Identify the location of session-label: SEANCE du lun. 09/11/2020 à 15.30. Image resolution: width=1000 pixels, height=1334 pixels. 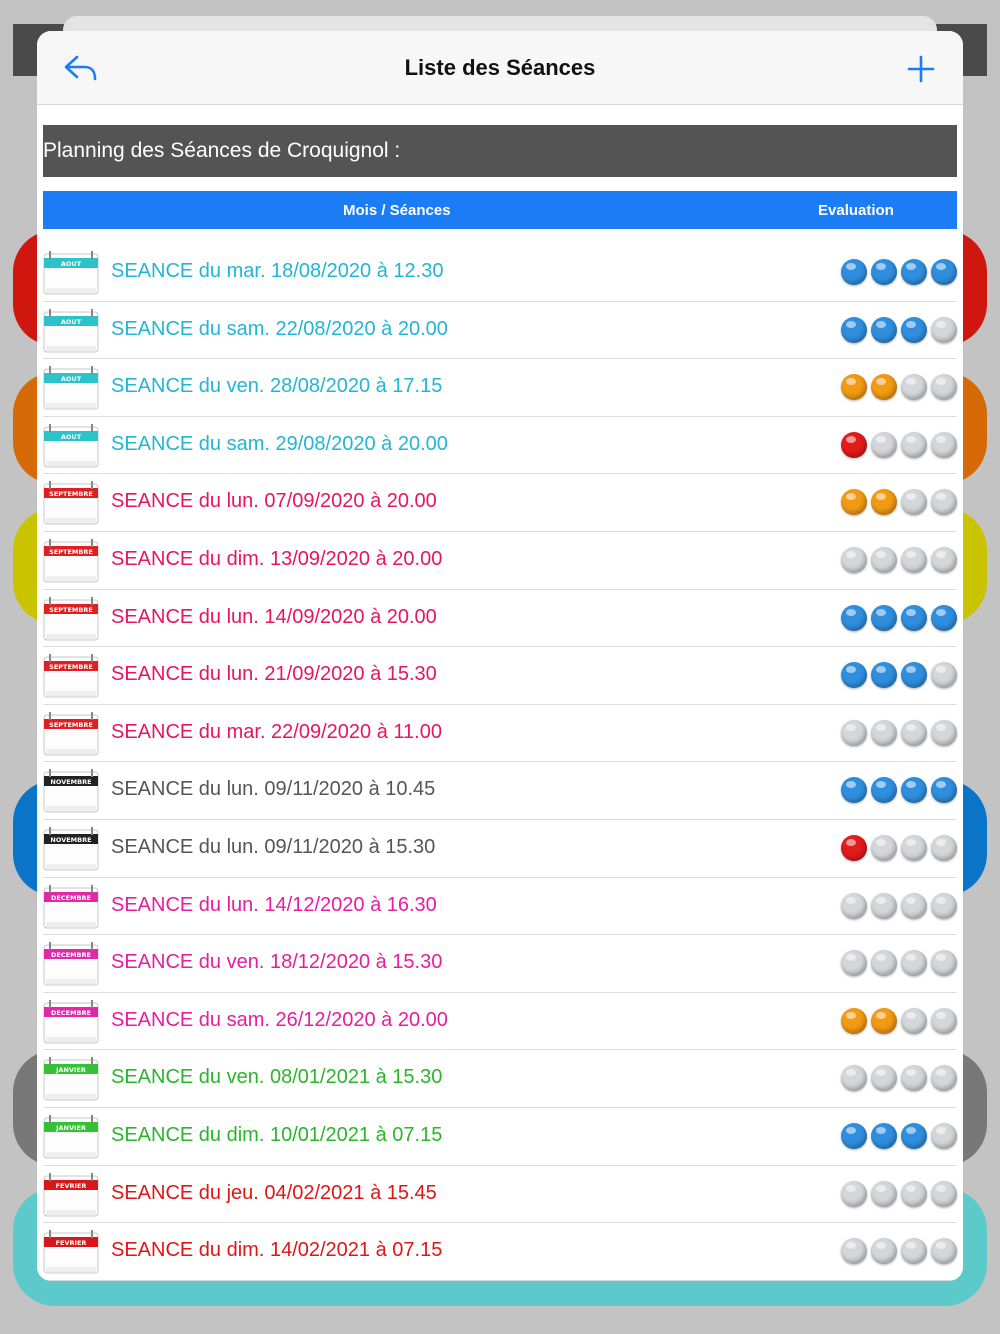
(273, 846).